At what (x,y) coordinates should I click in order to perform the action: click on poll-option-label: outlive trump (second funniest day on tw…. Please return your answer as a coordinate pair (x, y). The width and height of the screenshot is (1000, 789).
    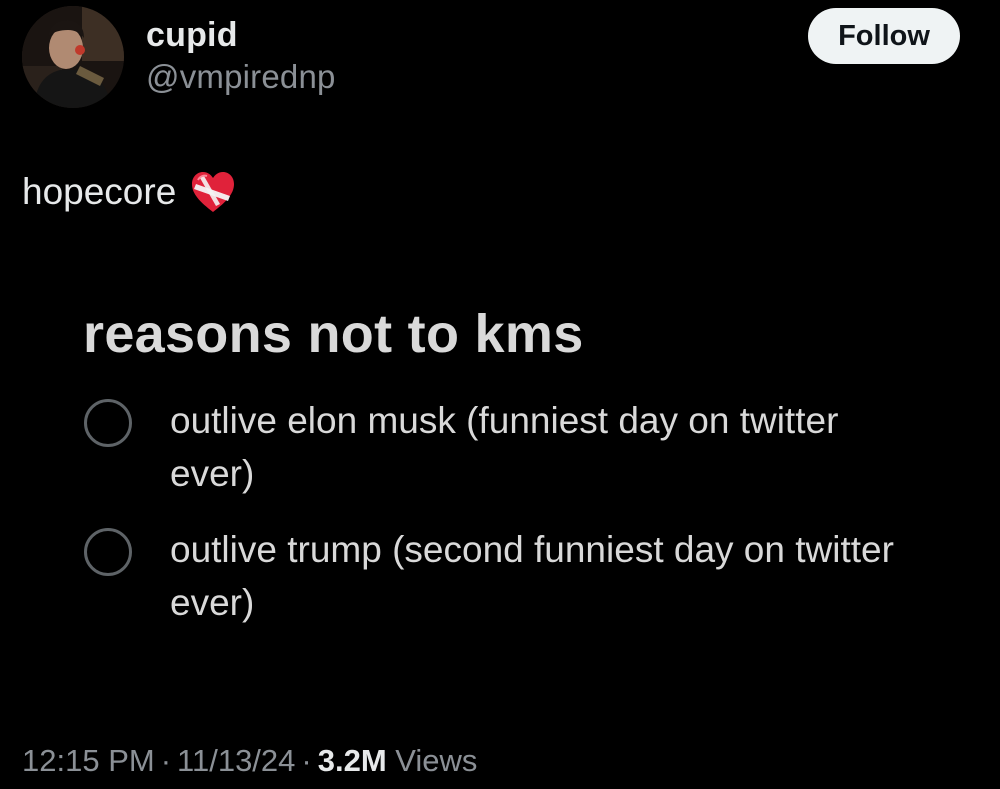
    Looking at the image, I should click on (532, 576).